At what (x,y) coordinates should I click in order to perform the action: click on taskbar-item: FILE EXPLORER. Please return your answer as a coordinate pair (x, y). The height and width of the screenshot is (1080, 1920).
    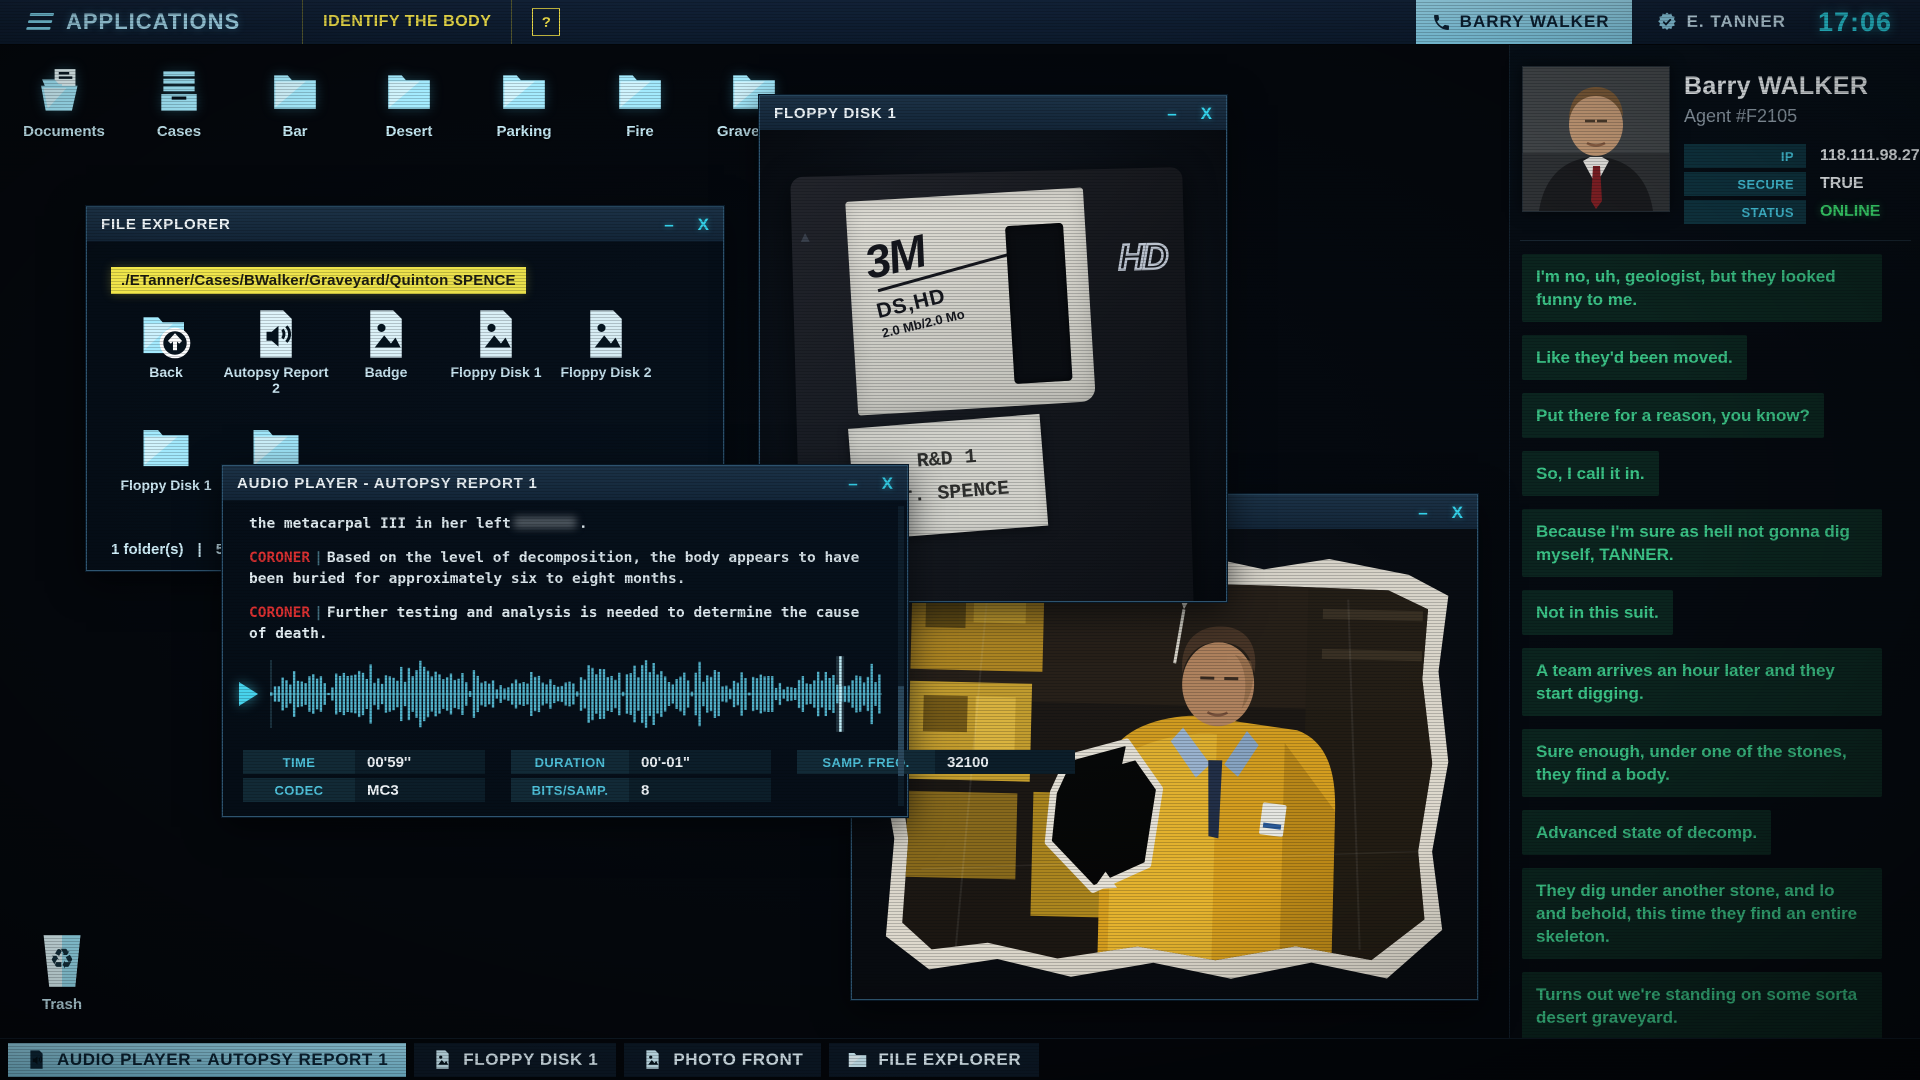
    Looking at the image, I should click on (934, 1059).